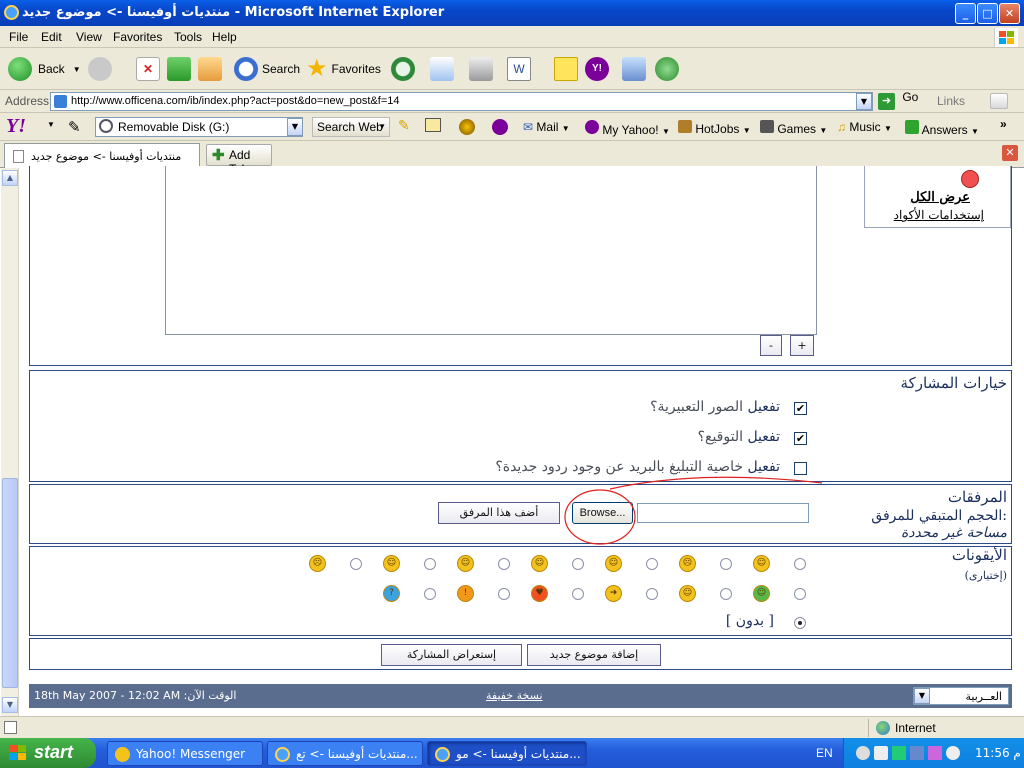  Describe the element at coordinates (185, 753) in the screenshot. I see `task-yahoo-messenger: Yahoo! Messenger` at that location.